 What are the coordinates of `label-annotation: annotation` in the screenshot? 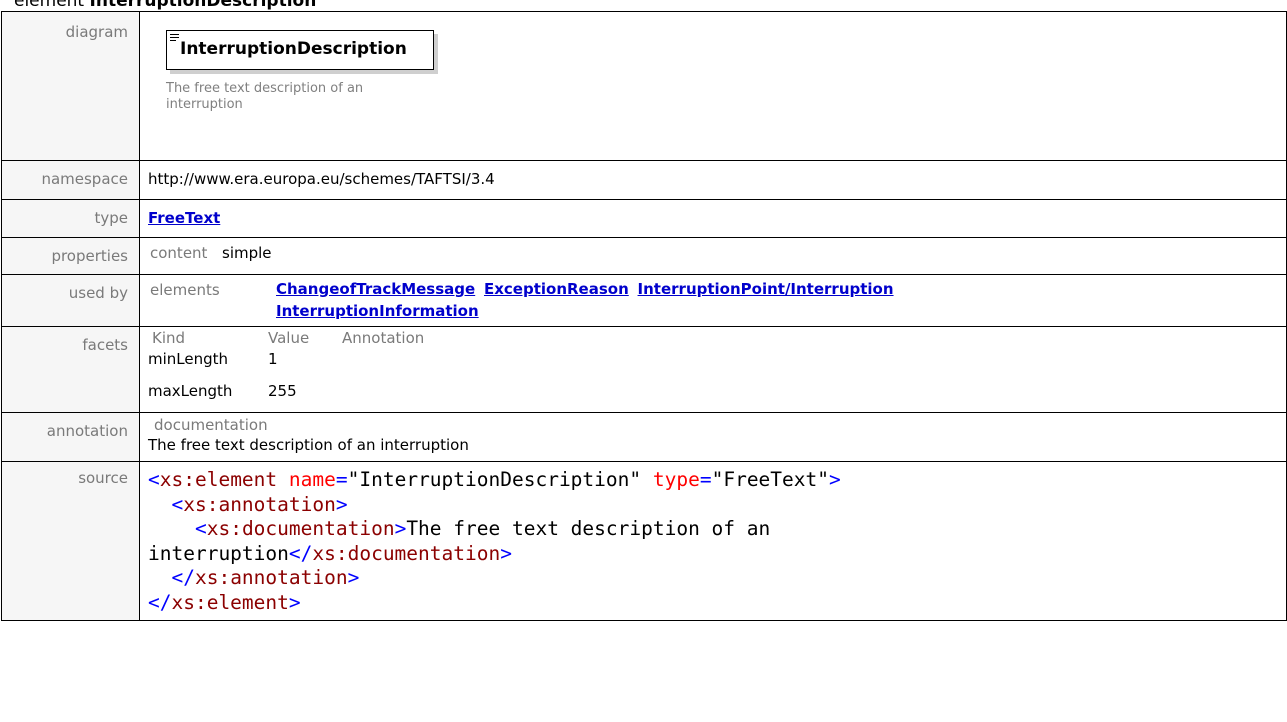 It's located at (87, 431).